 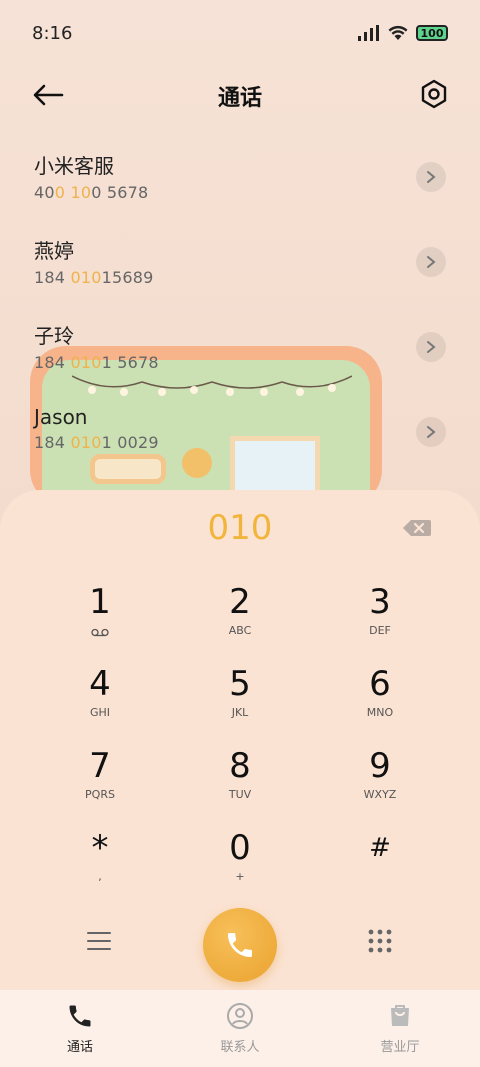 I want to click on contact-number: 400 100 5678, so click(x=91, y=192).